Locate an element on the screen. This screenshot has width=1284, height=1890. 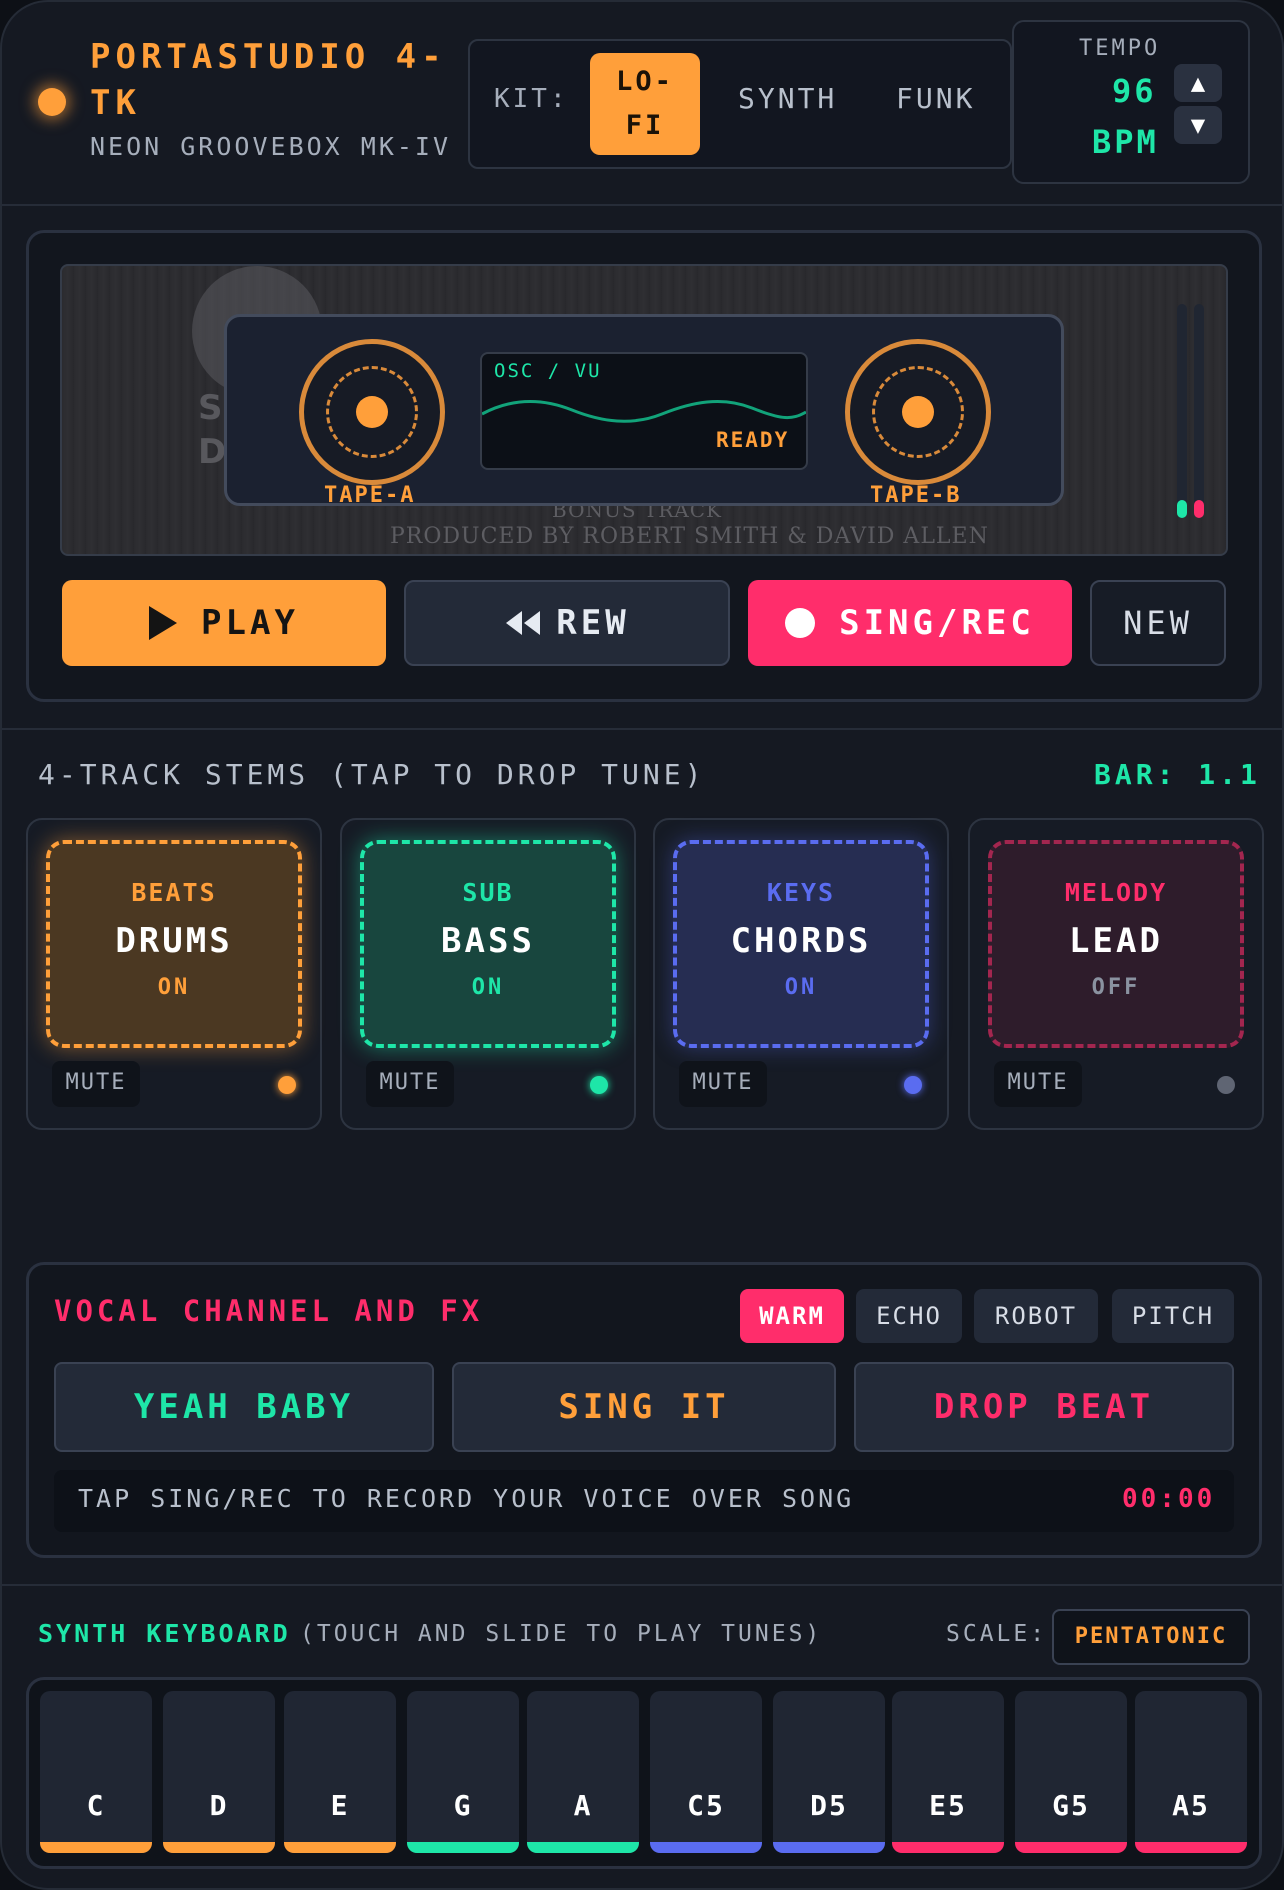
record-dot-icon is located at coordinates (800, 623).